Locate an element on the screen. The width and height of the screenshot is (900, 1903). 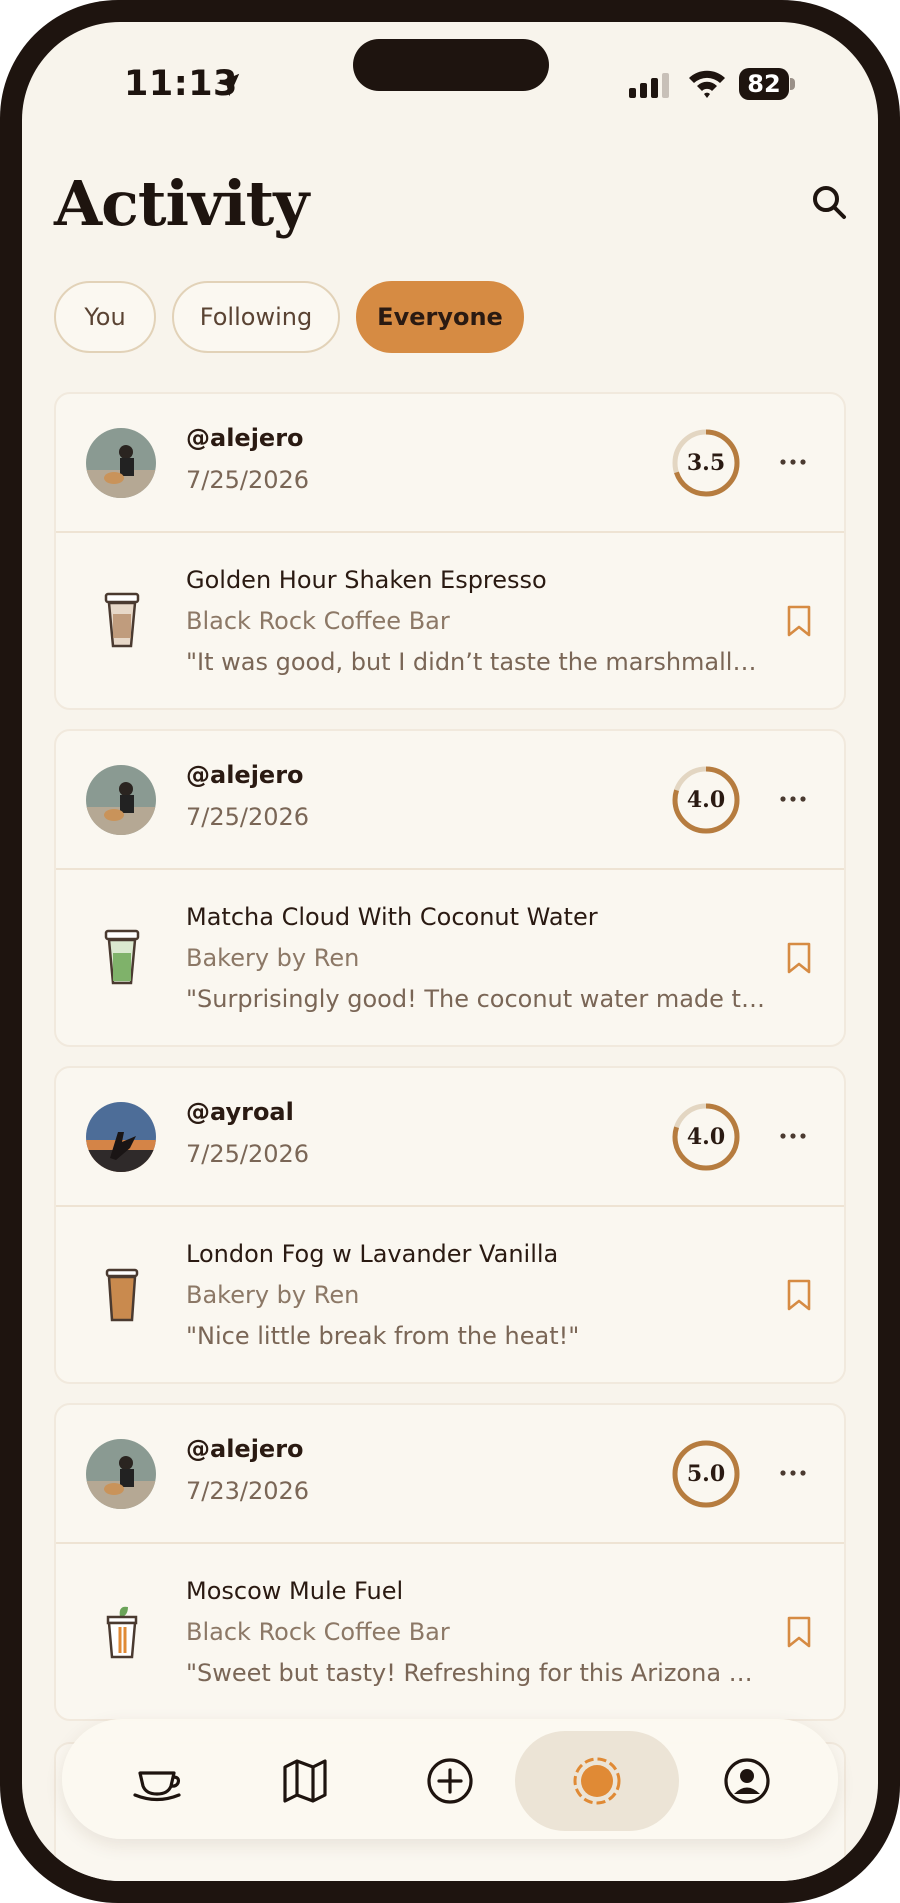
activity-icon is located at coordinates (597, 1781).